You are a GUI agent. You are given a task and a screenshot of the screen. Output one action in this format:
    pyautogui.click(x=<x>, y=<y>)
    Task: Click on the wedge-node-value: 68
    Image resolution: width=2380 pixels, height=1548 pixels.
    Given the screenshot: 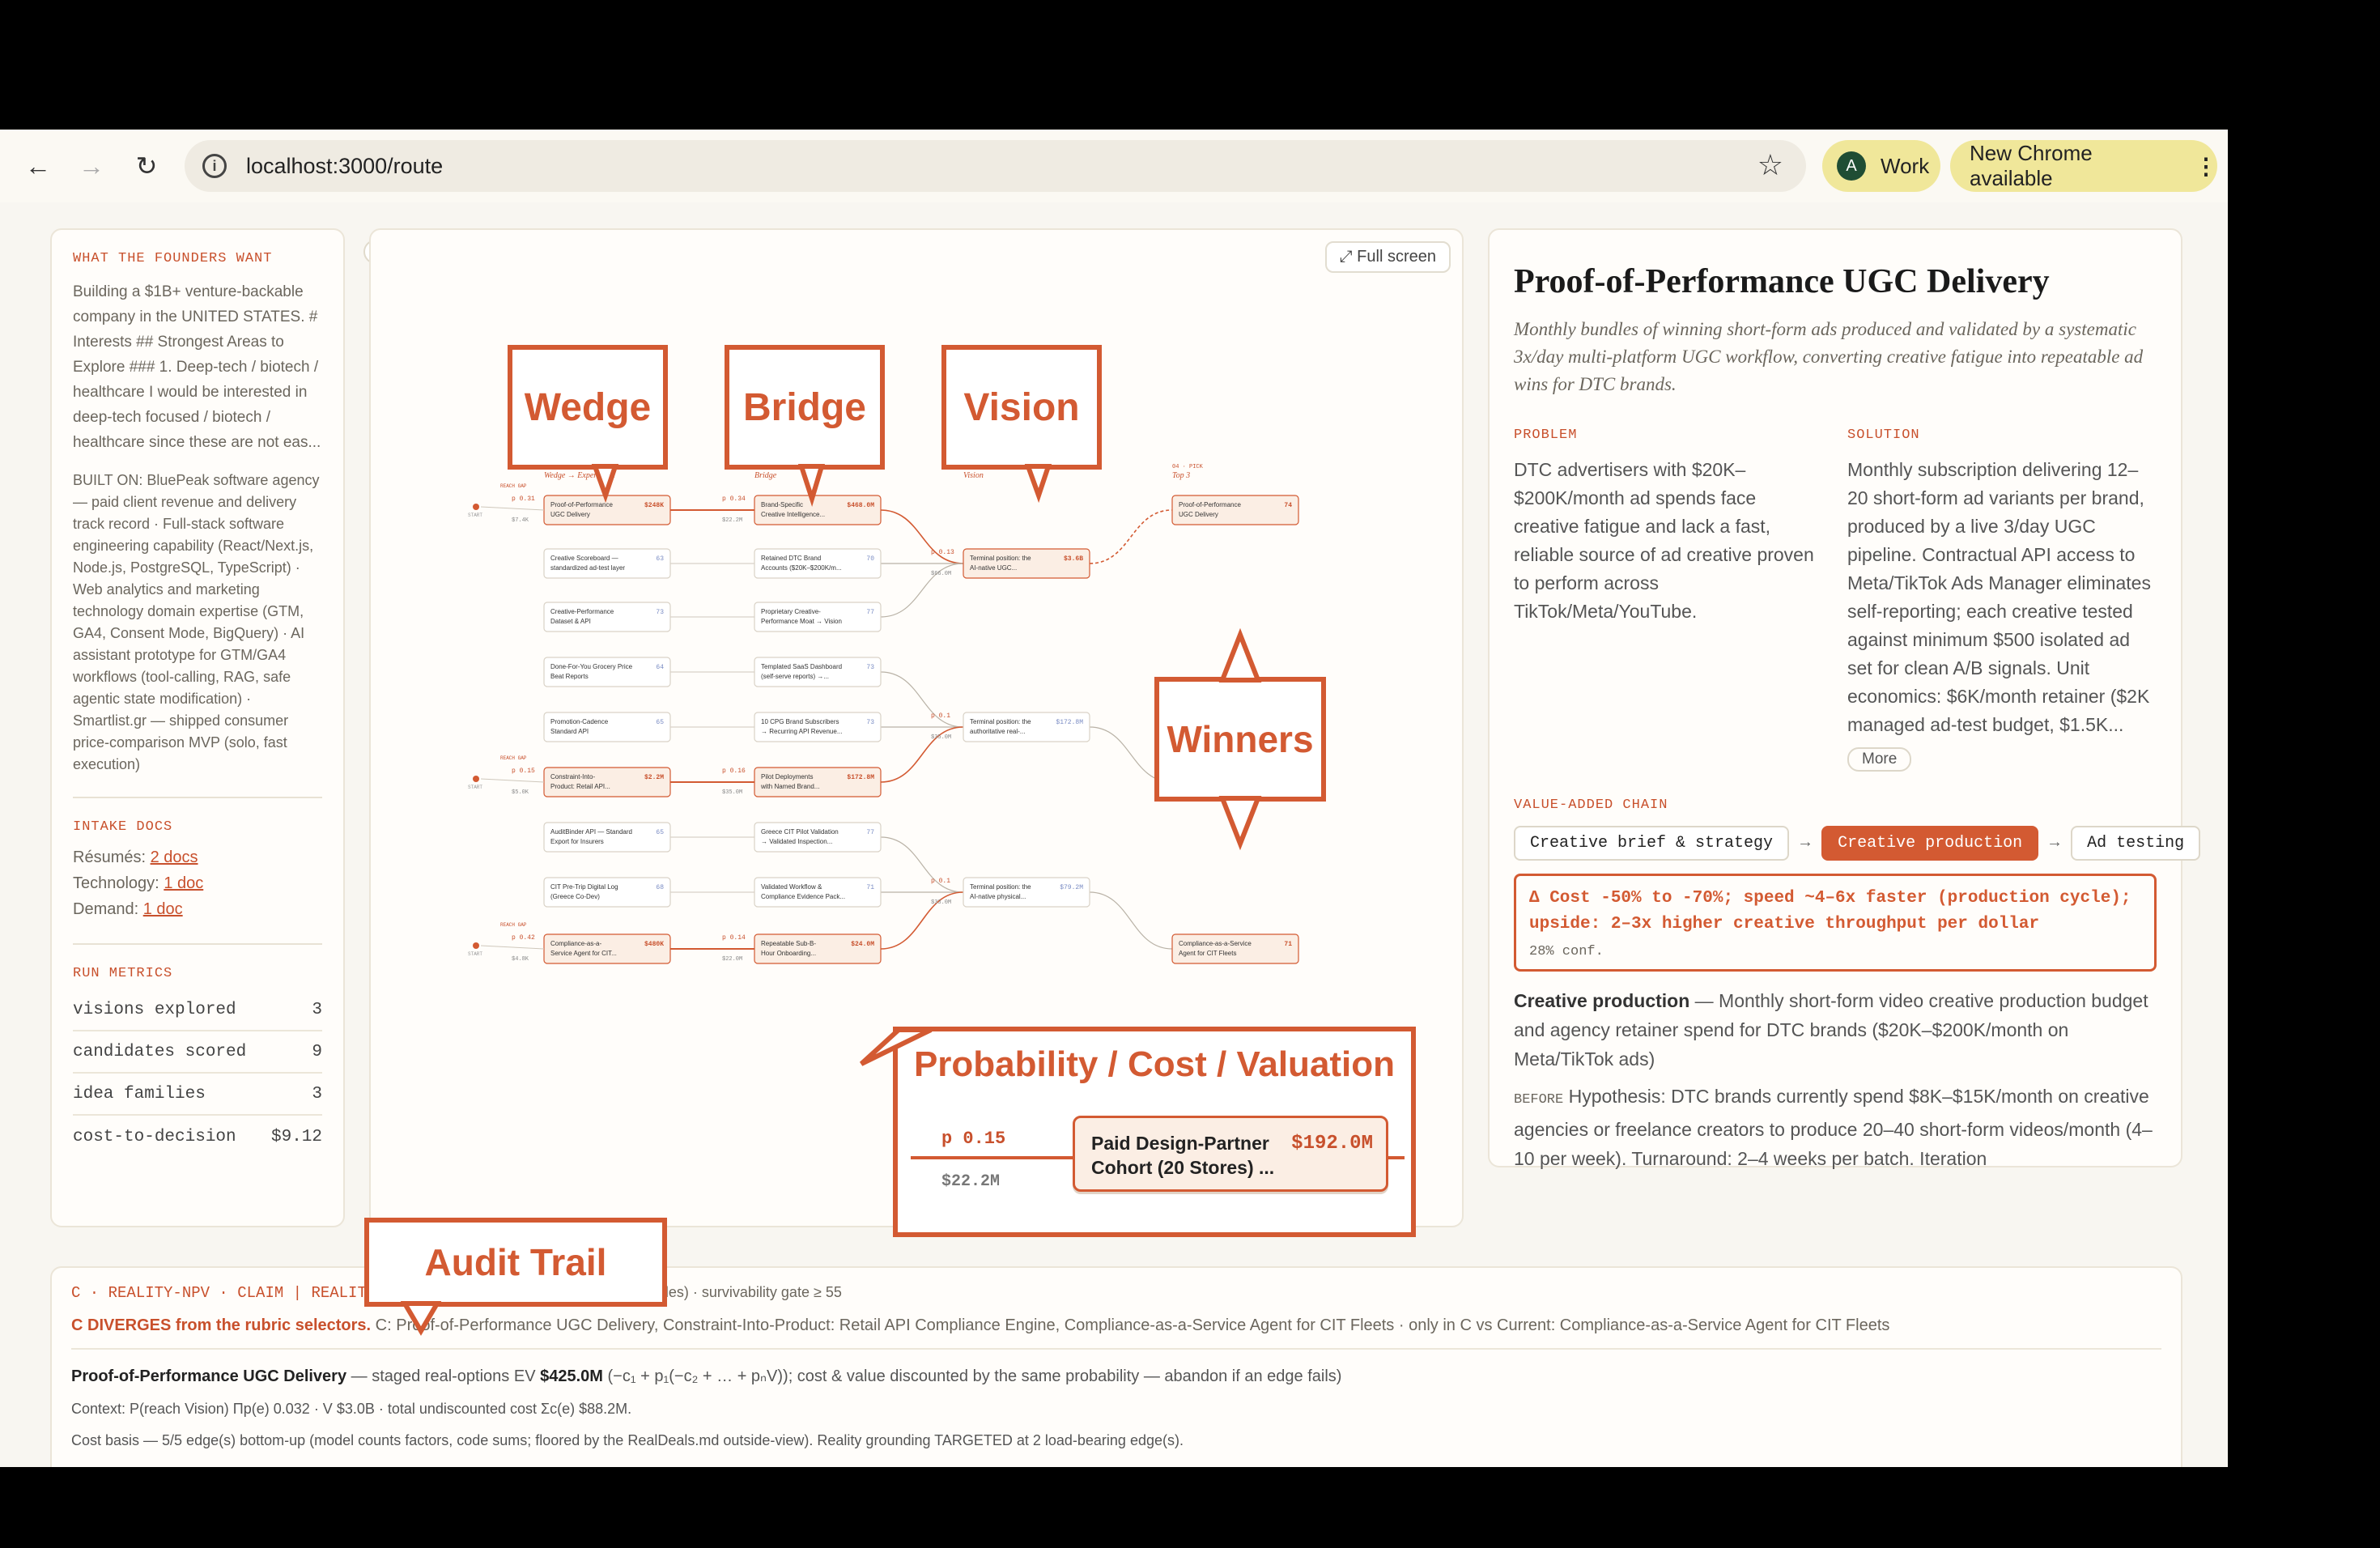 What is the action you would take?
    pyautogui.click(x=660, y=887)
    